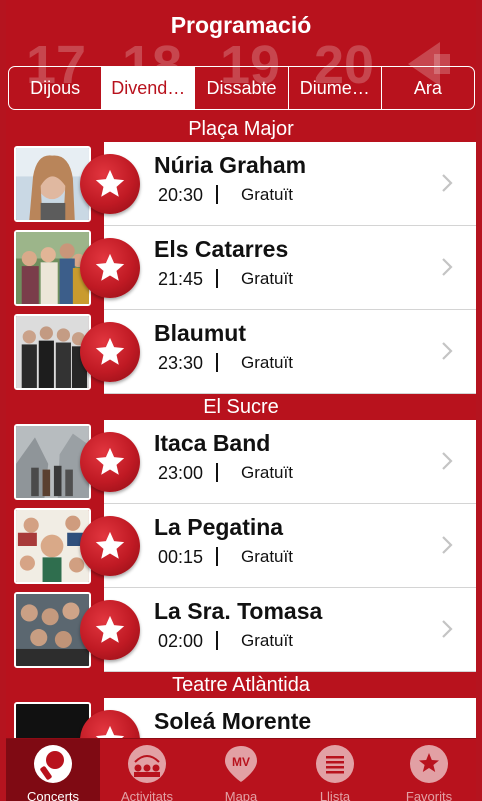 Image resolution: width=482 pixels, height=801 pixels. I want to click on artist-name: Soleá Morente, so click(233, 721).